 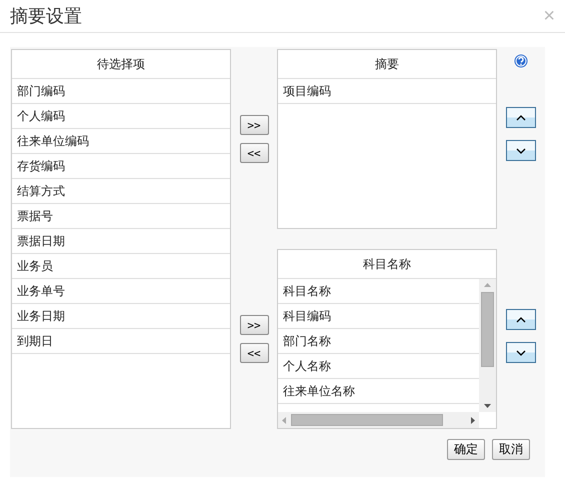 What do you see at coordinates (487, 406) in the screenshot?
I see `scroll-down-arrow-icon` at bounding box center [487, 406].